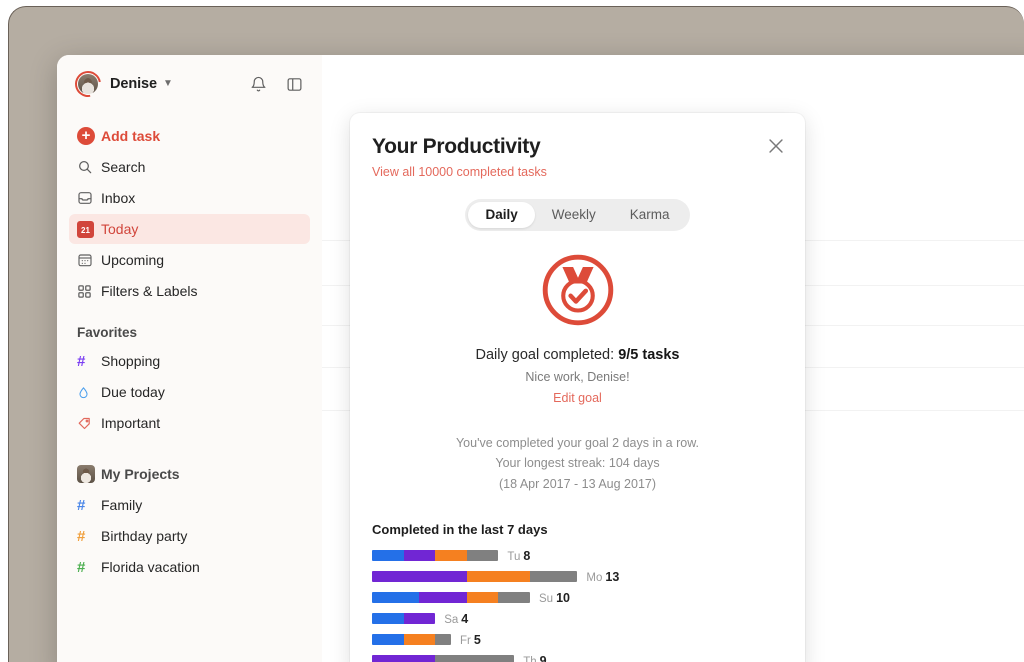 Image resolution: width=1024 pixels, height=662 pixels. I want to click on favorites-heading: Favorites, so click(107, 332).